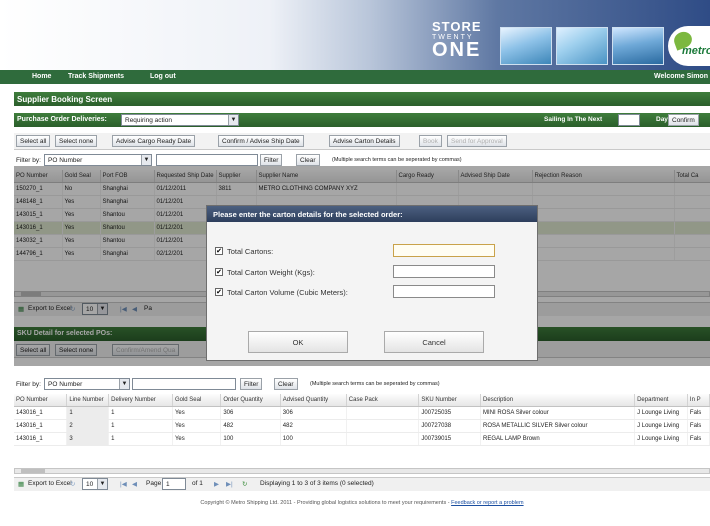 The image size is (710, 526). Describe the element at coordinates (41, 413) in the screenshot. I see `cell-po-number: 143016_1` at that location.